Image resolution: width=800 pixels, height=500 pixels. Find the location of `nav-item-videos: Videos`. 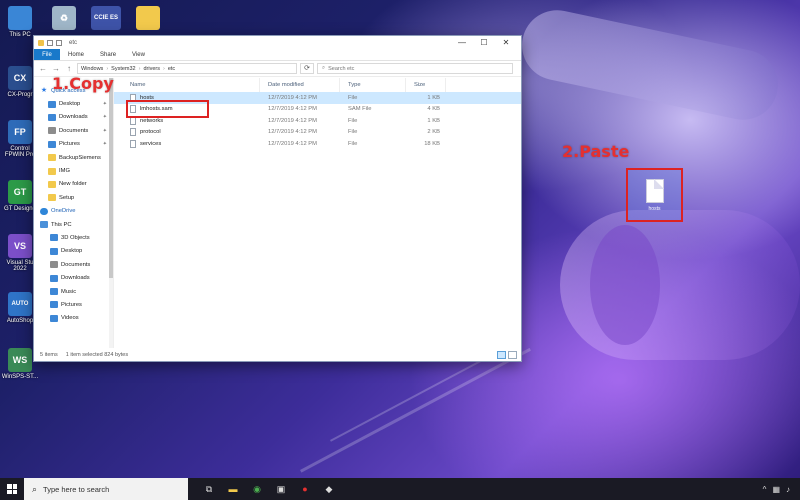

nav-item-videos: Videos is located at coordinates (73, 318).